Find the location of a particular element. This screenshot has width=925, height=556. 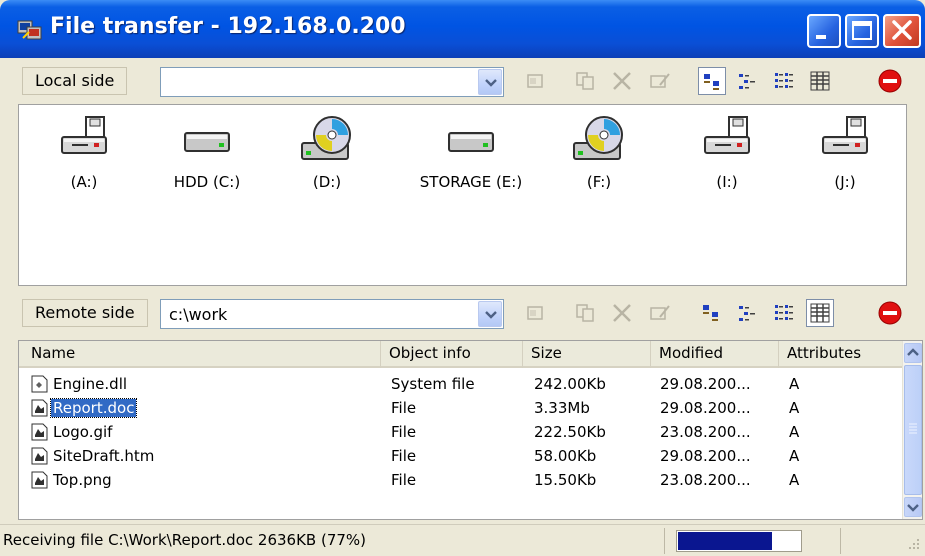

small-icons-icon is located at coordinates (747, 81).